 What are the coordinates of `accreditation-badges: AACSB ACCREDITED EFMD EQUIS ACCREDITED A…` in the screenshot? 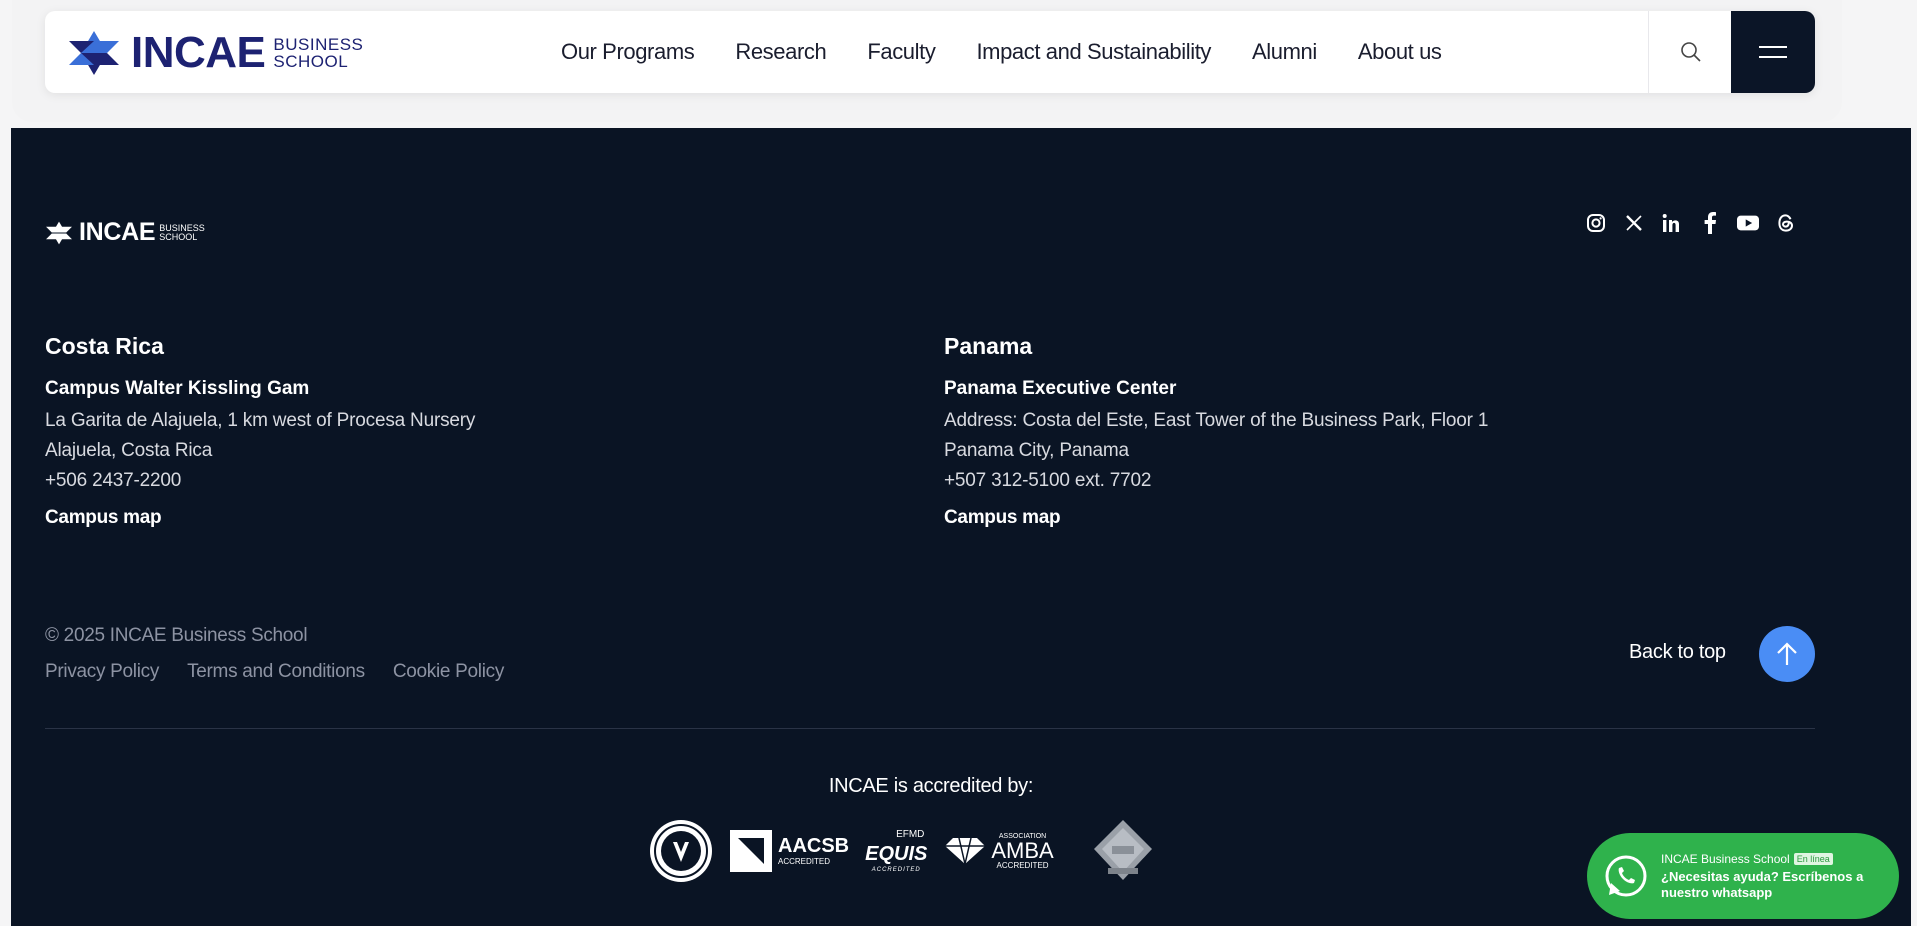 It's located at (910, 851).